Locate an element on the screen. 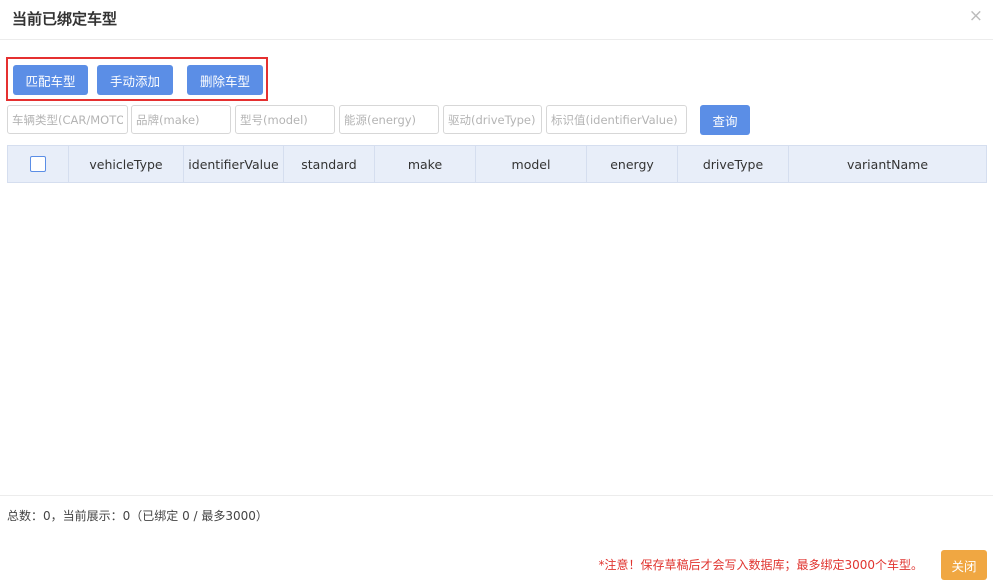  column-header: energy is located at coordinates (632, 164).